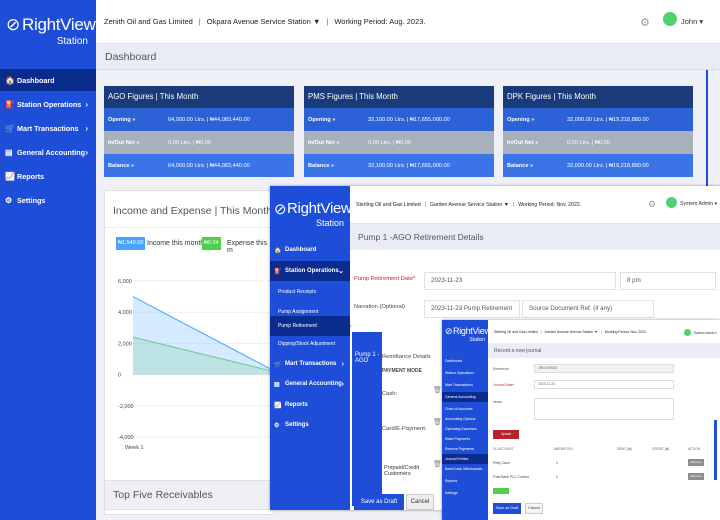 The width and height of the screenshot is (720, 520). Describe the element at coordinates (520, 281) in the screenshot. I see `date-input: 2023-11-23` at that location.